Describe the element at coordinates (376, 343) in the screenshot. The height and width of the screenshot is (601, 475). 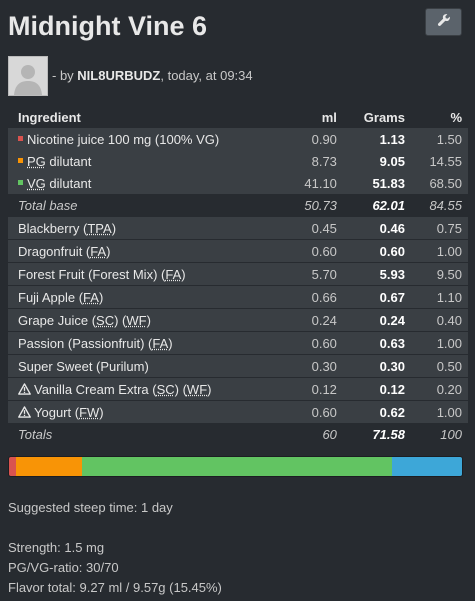
I see `grams-cell: 0.63` at that location.